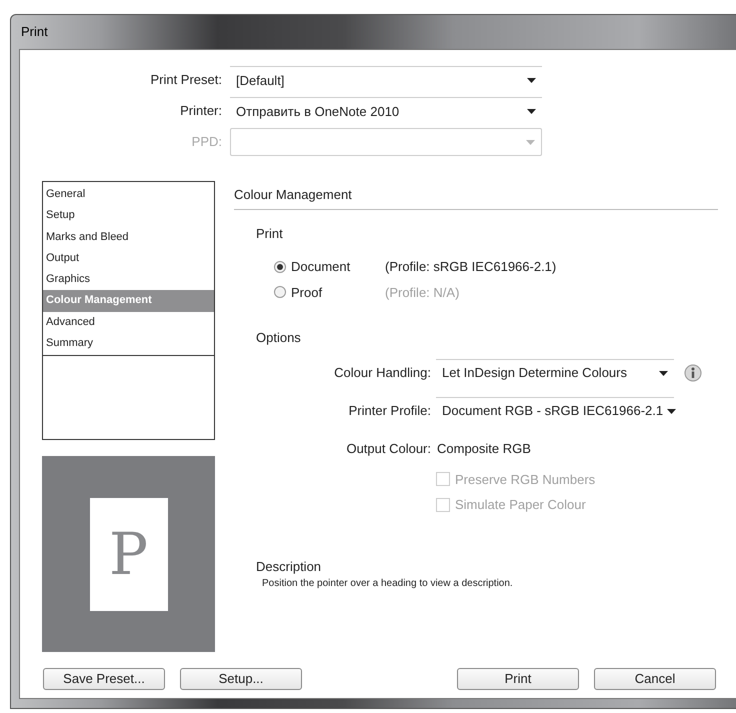 The image size is (736, 713). Describe the element at coordinates (329, 292) in the screenshot. I see `radio-option: Proof` at that location.